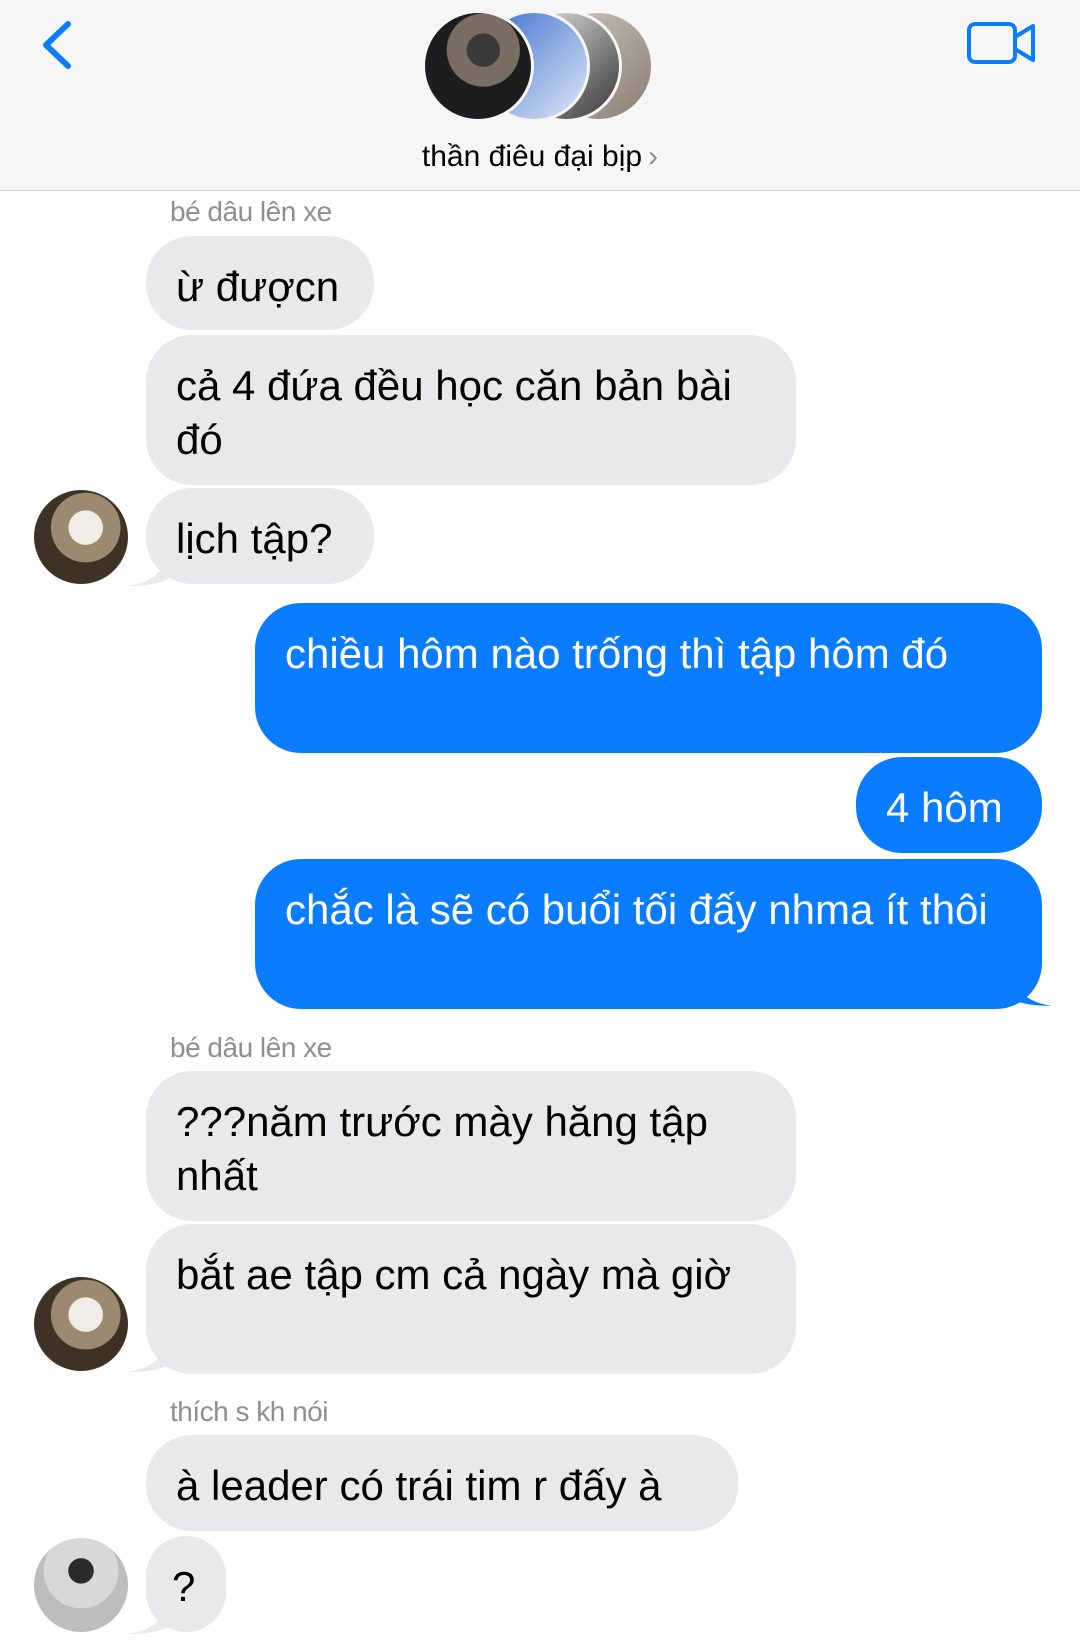  Describe the element at coordinates (648, 934) in the screenshot. I see `message-bubble-outgoing: chắc là sẽ có buổi tối đấy nhma ít thôi` at that location.